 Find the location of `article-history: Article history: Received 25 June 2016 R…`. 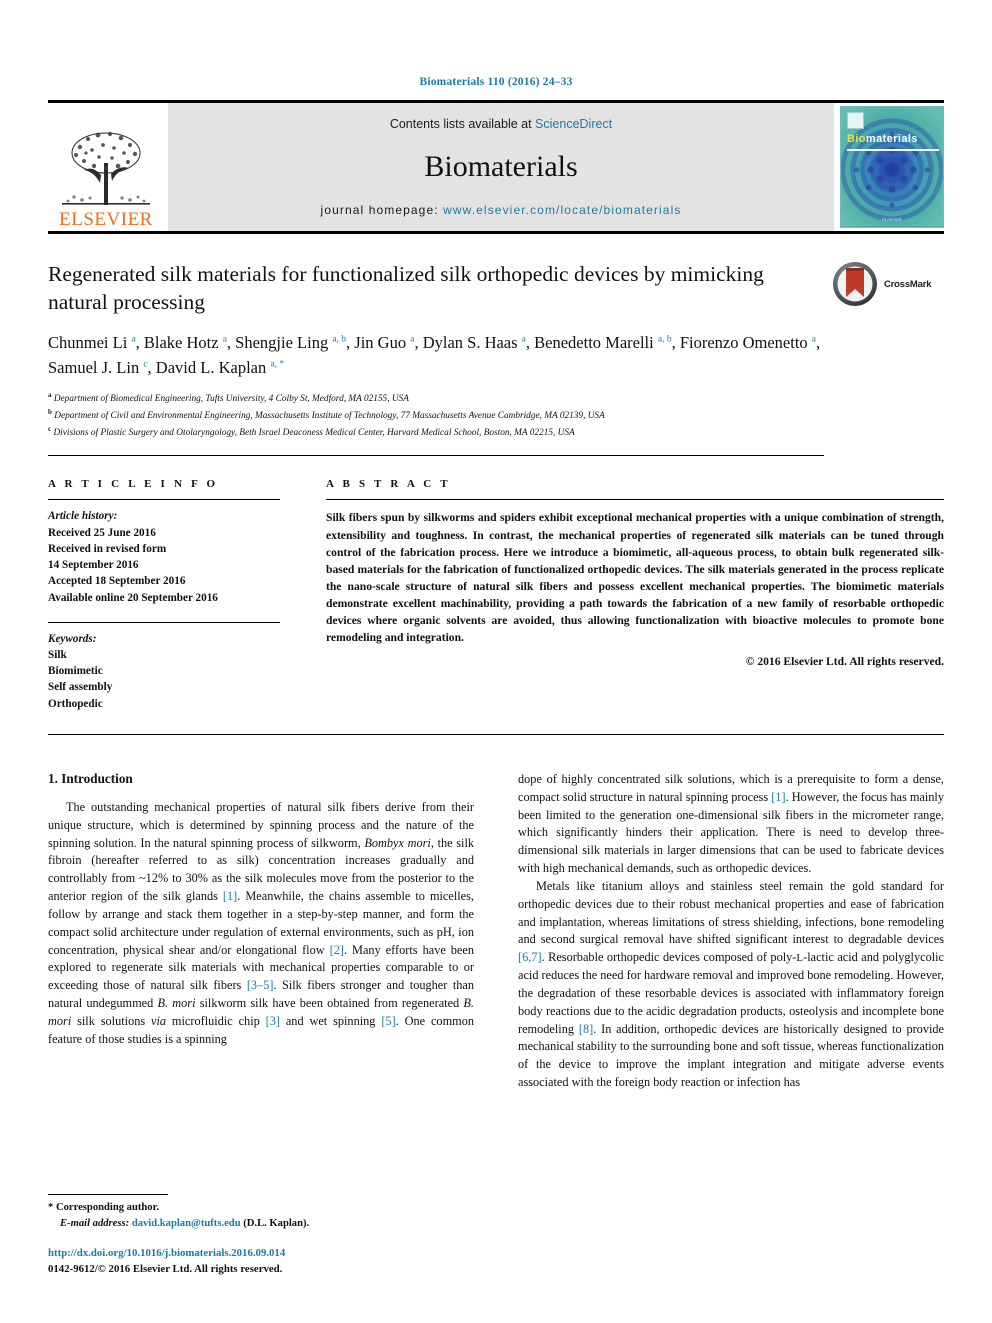

article-history: Article history: Received 25 June 2016 R… is located at coordinates (164, 556).